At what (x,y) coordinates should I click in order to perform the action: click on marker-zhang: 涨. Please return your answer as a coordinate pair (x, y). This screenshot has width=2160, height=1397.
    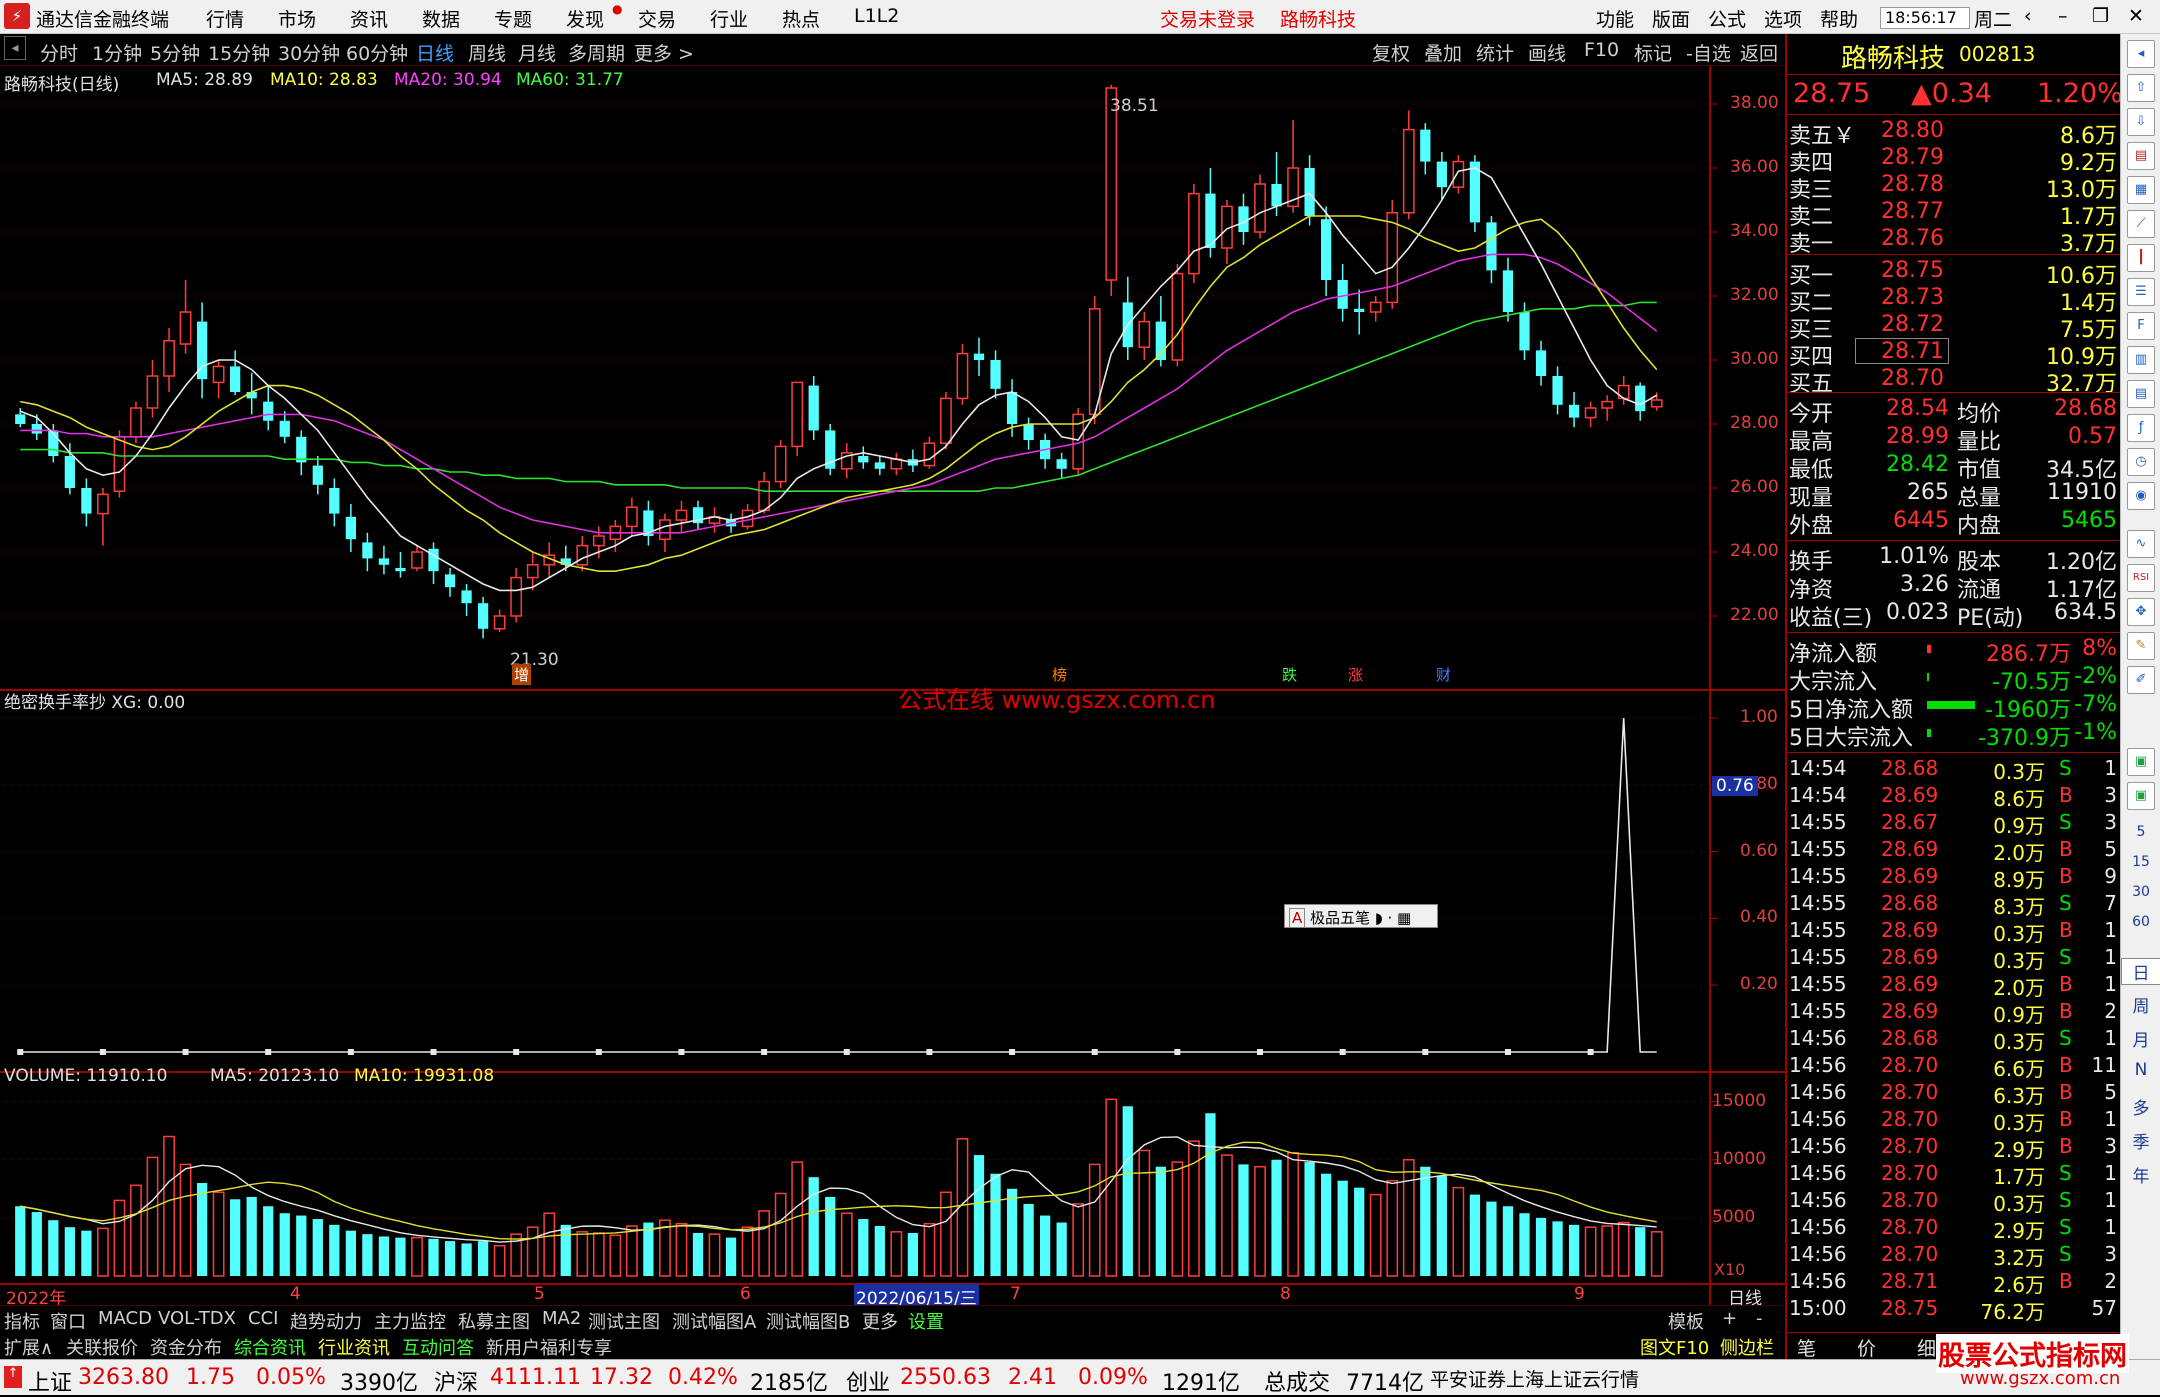
    Looking at the image, I should click on (1355, 674).